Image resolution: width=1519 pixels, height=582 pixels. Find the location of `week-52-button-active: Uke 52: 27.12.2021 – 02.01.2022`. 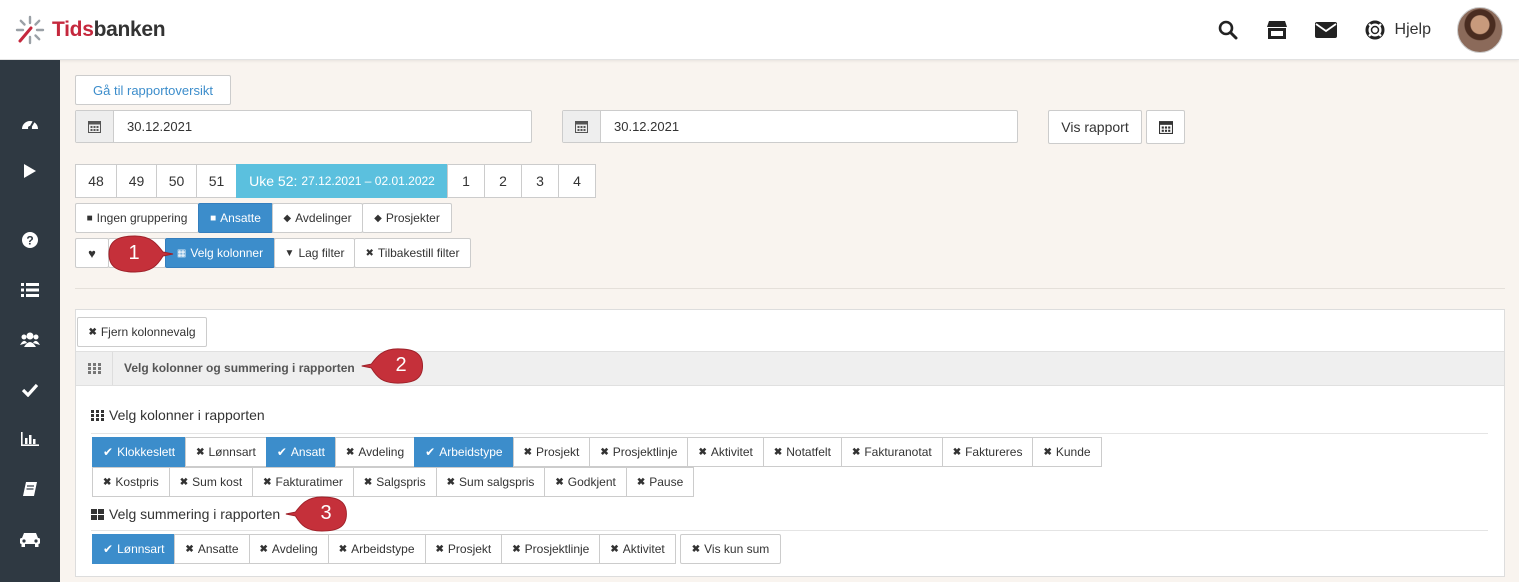

week-52-button-active: Uke 52: 27.12.2021 – 02.01.2022 is located at coordinates (342, 181).